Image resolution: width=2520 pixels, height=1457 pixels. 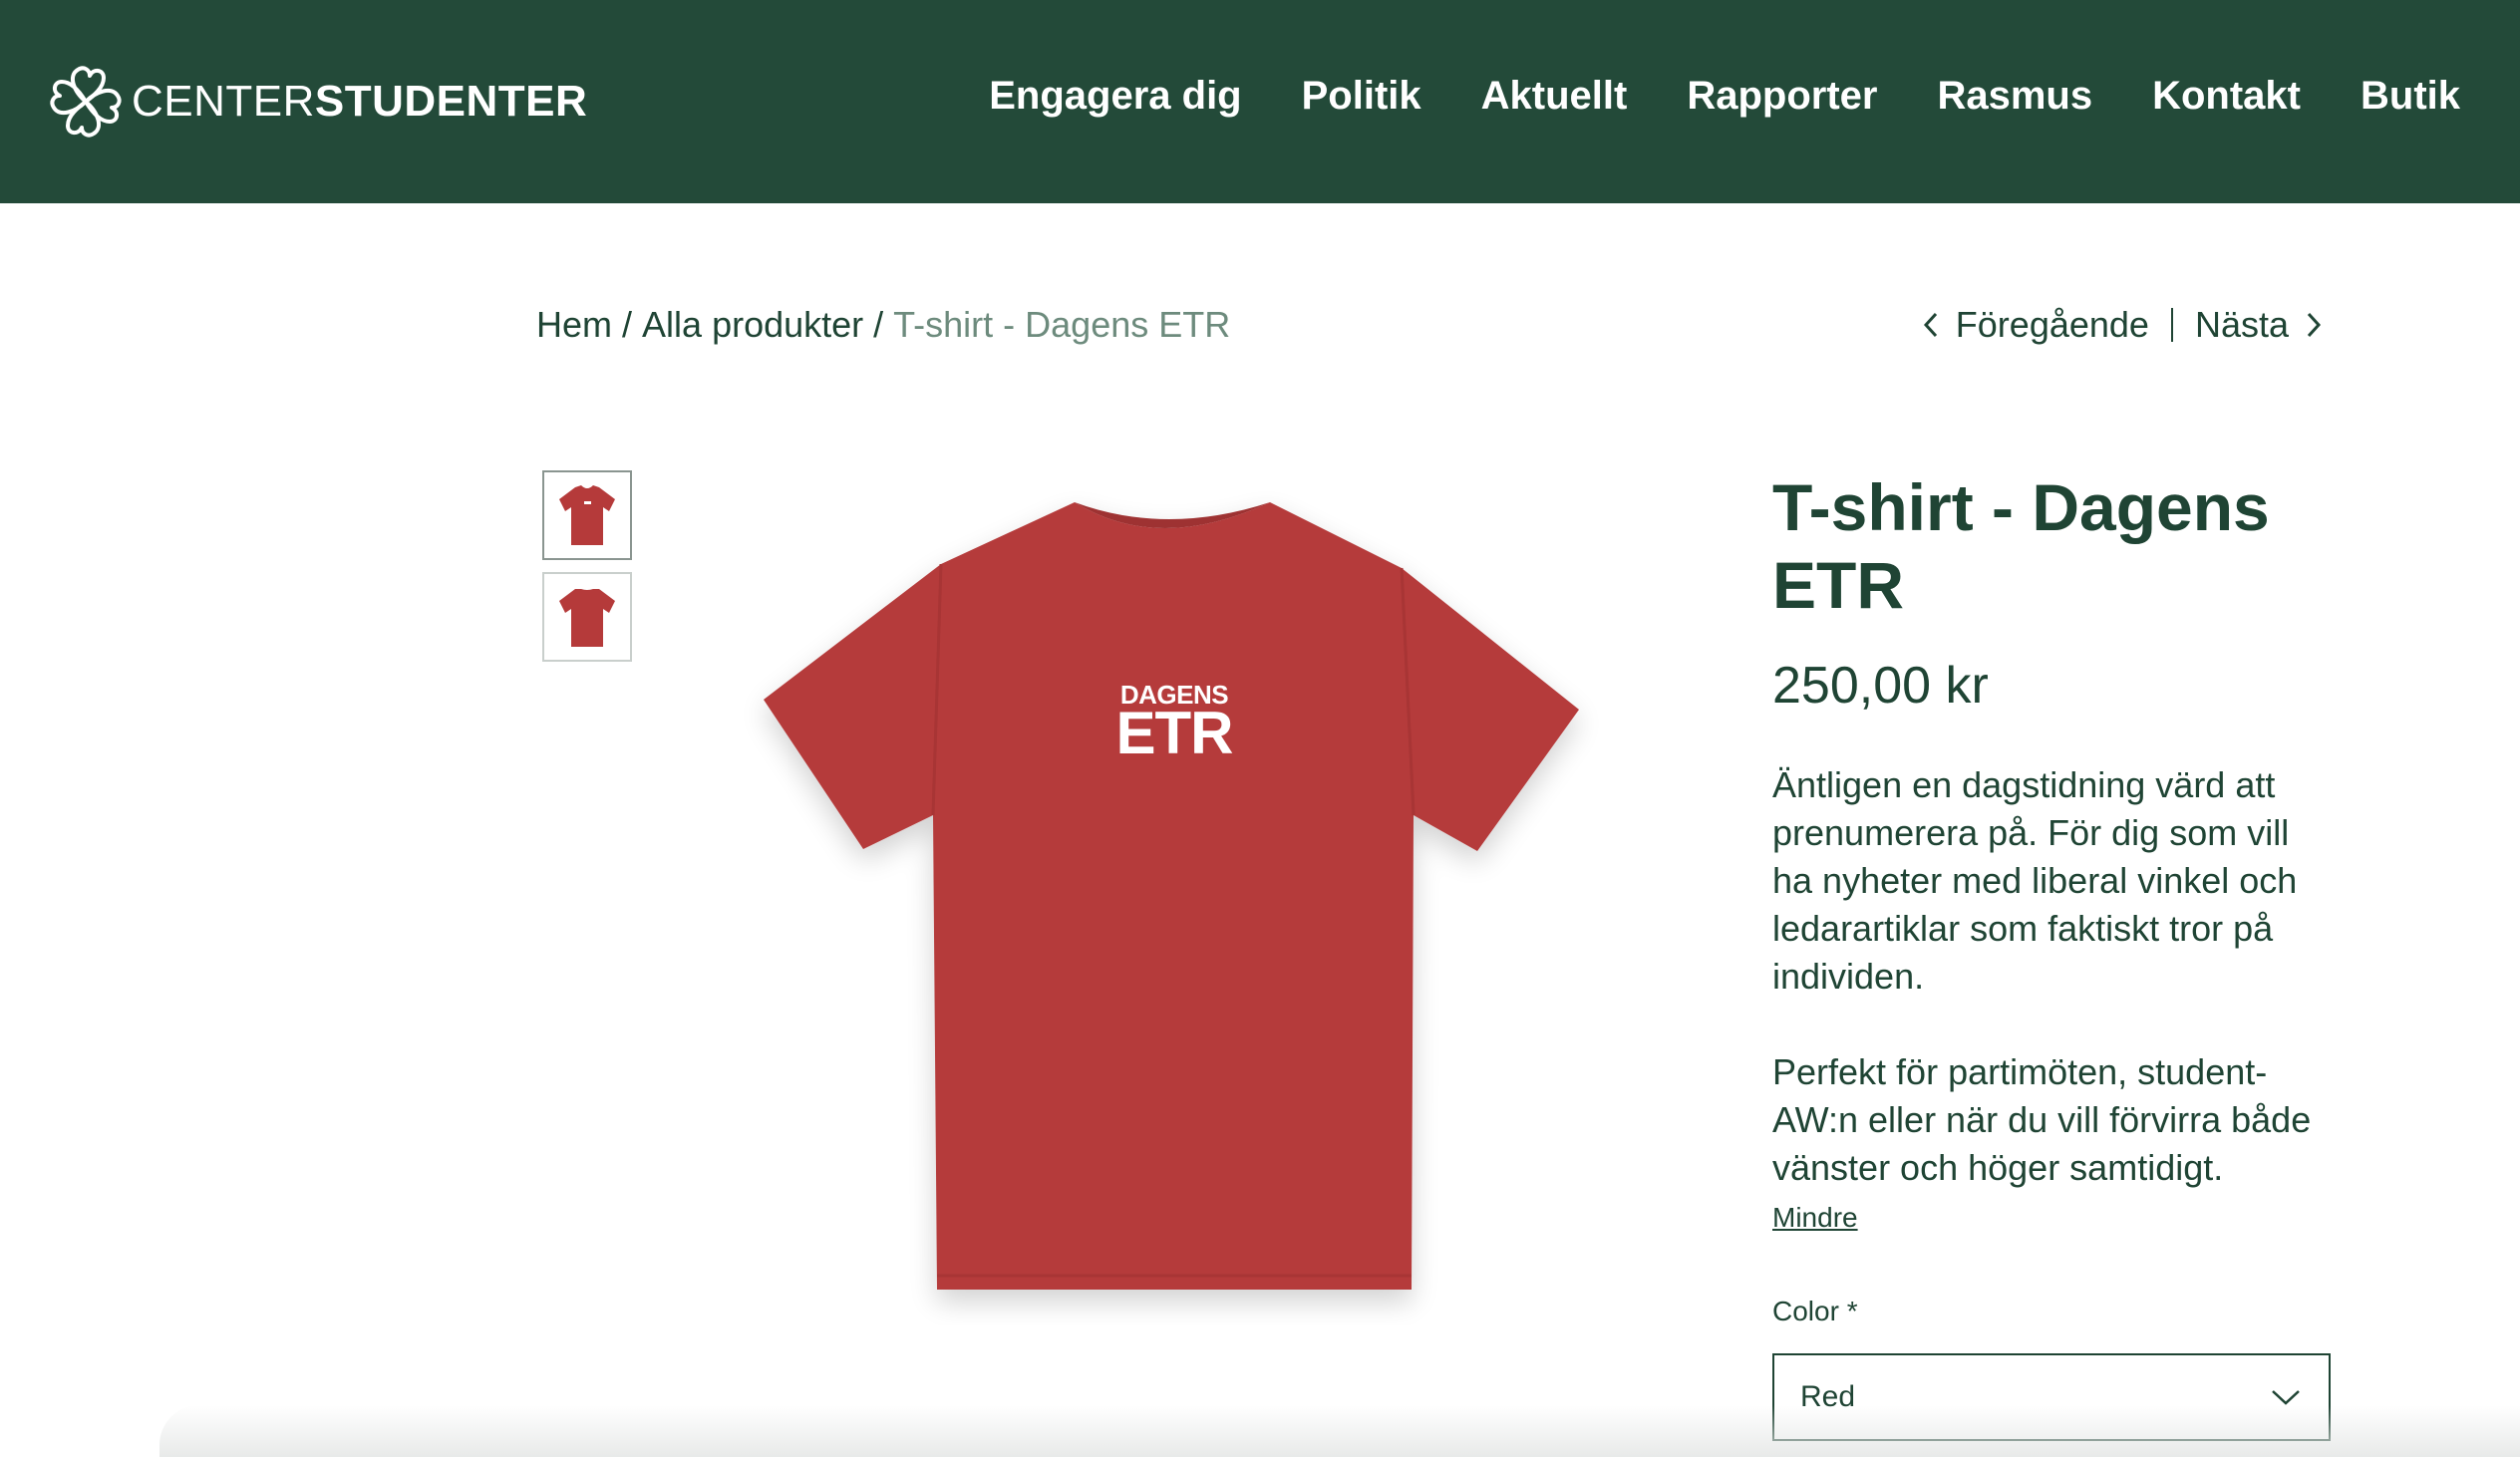 I want to click on breadcrumb-current: T-shirt - Dagens ETR, so click(x=1062, y=324).